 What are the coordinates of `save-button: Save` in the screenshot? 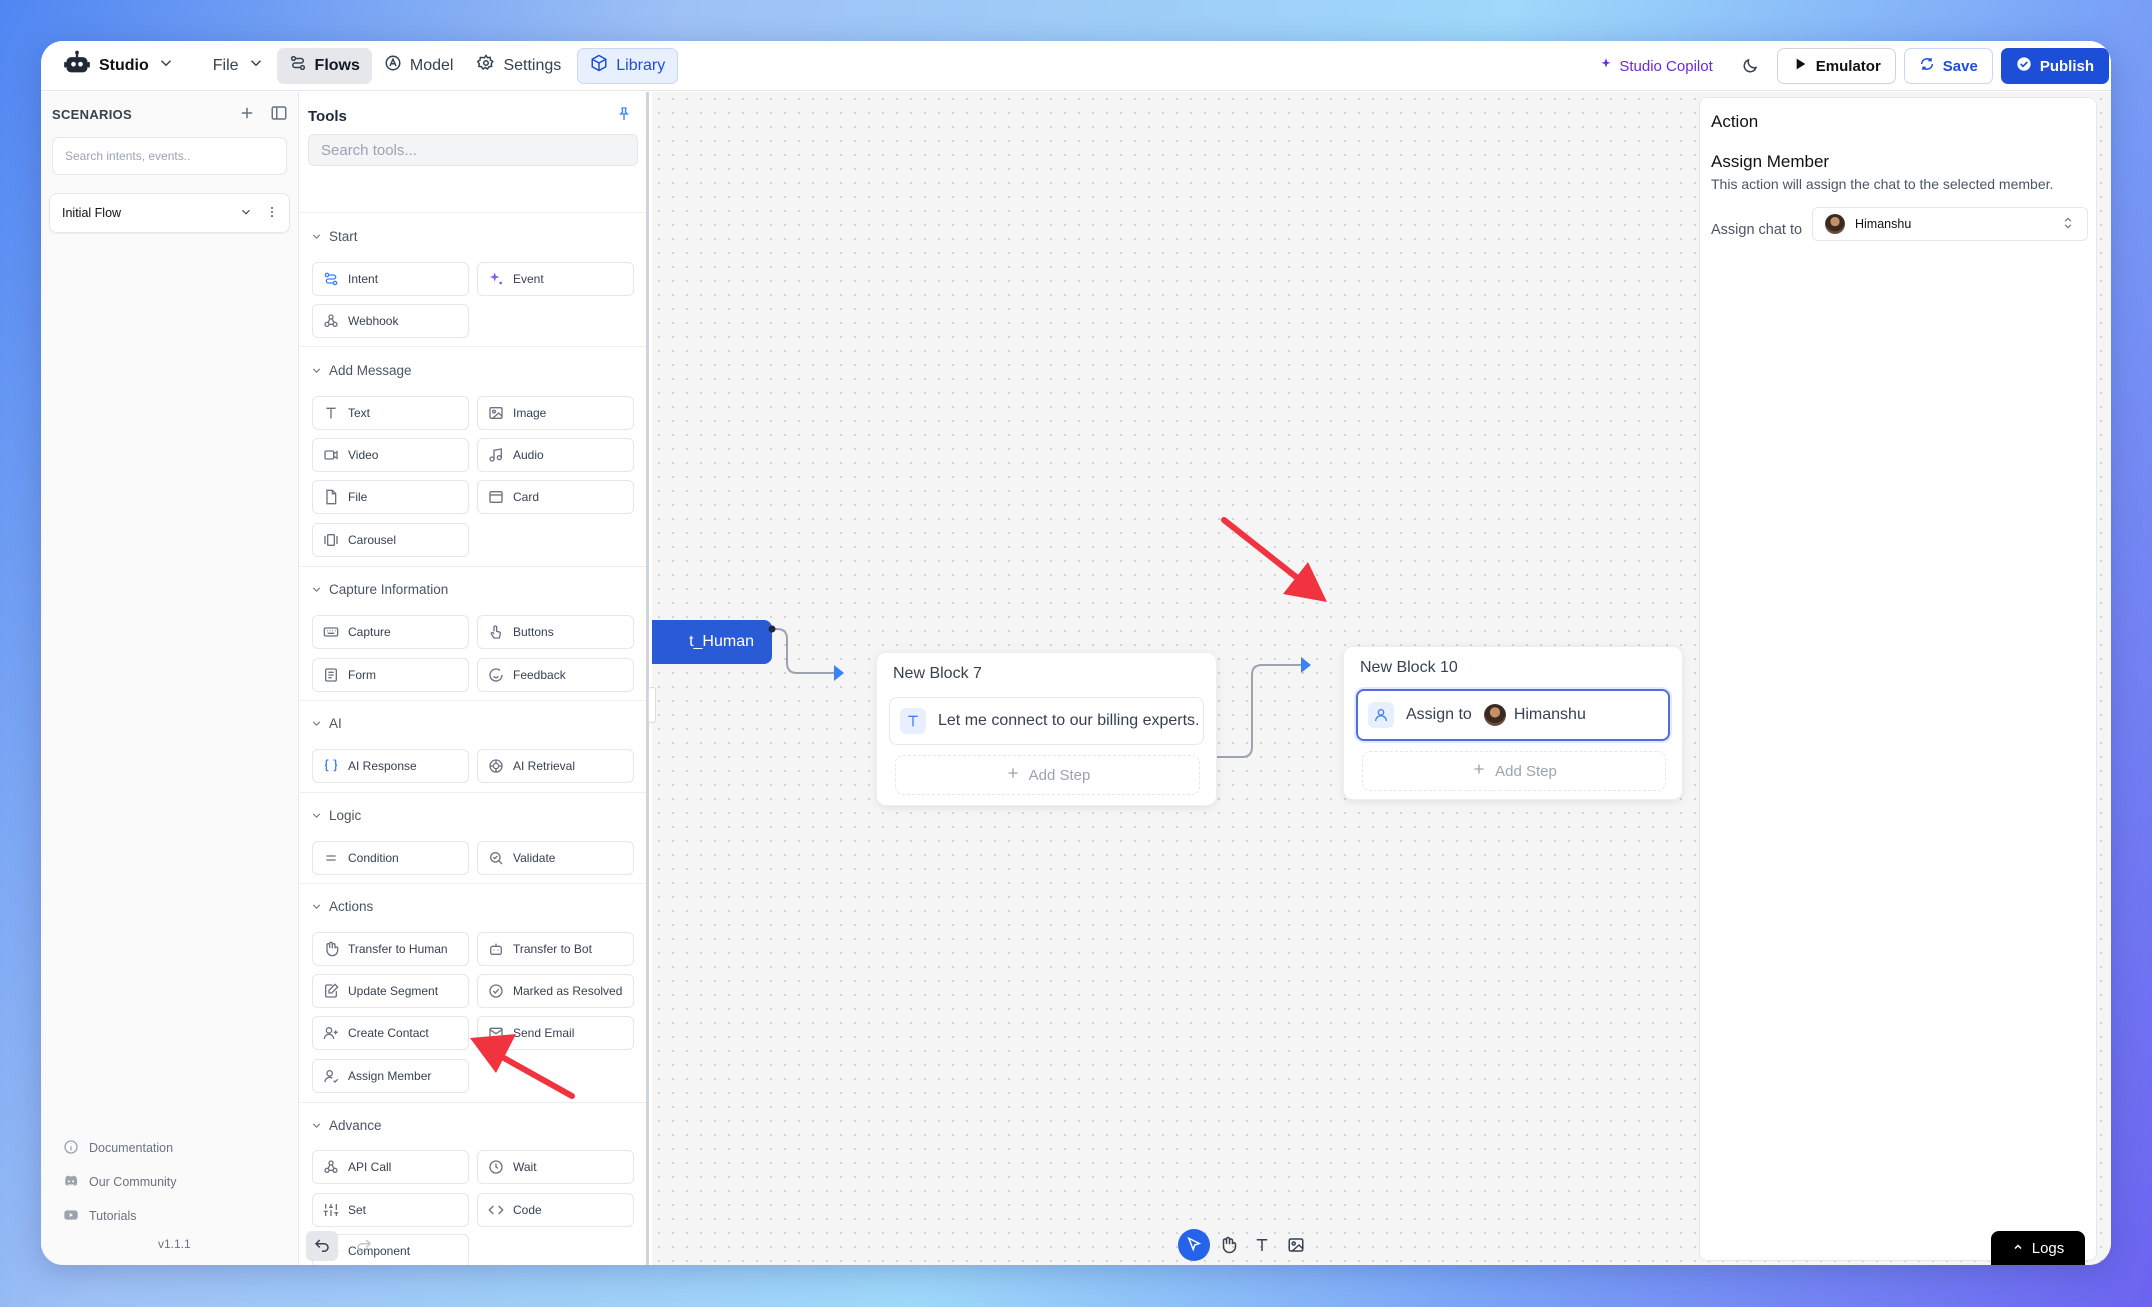 It's located at (1948, 66).